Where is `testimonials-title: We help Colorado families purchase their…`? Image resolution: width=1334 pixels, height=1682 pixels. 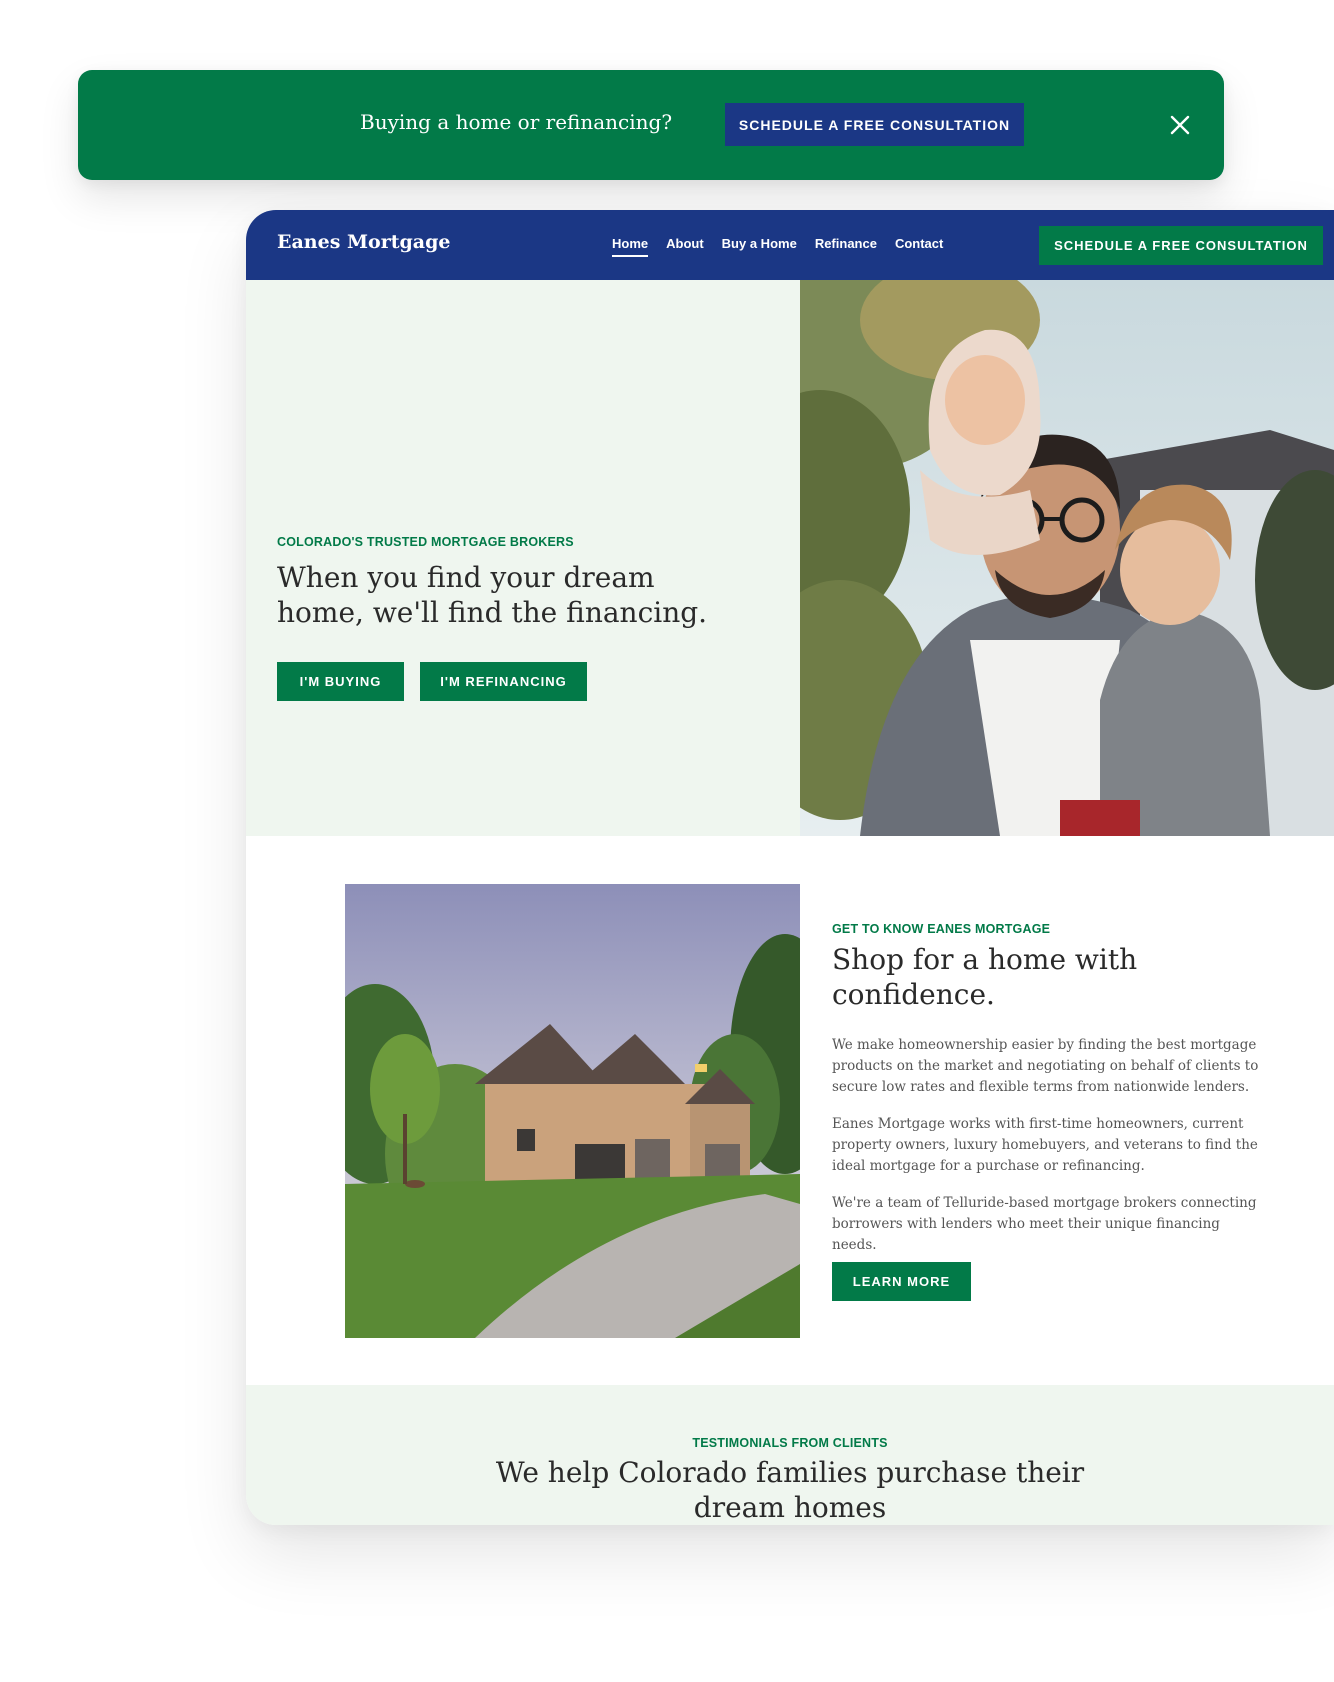 testimonials-title: We help Colorado families purchase their… is located at coordinates (790, 1490).